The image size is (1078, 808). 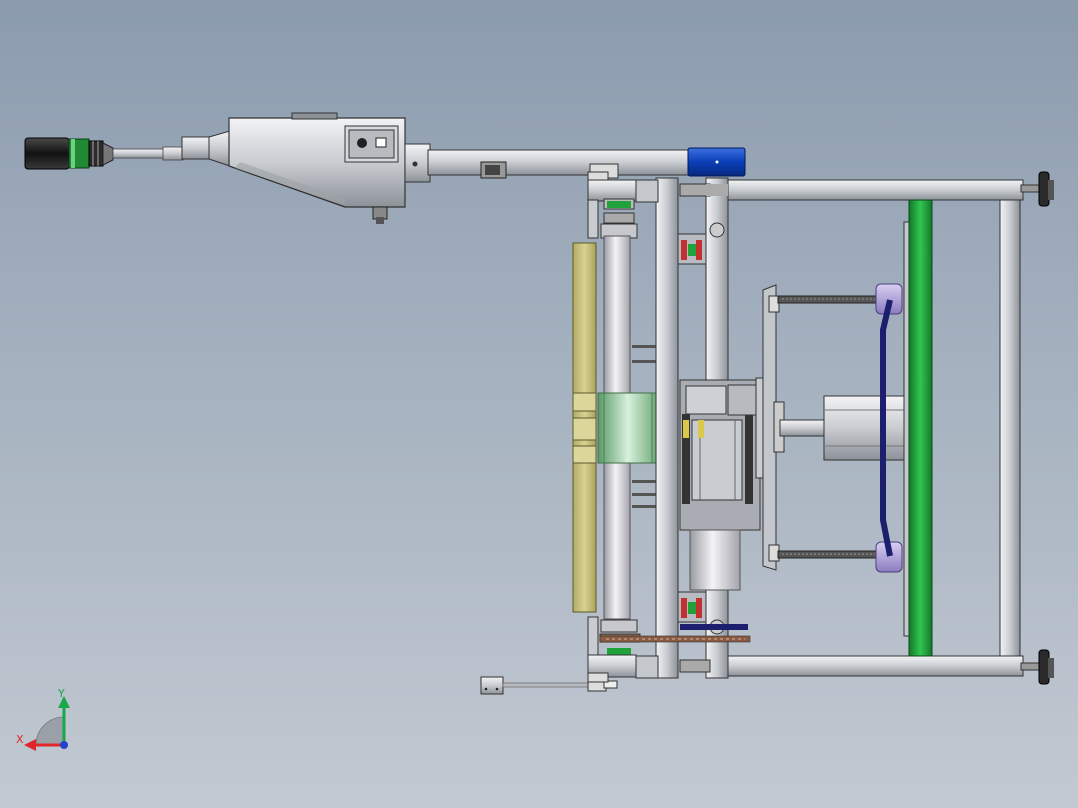 What do you see at coordinates (69, 153) in the screenshot?
I see `servo-motor` at bounding box center [69, 153].